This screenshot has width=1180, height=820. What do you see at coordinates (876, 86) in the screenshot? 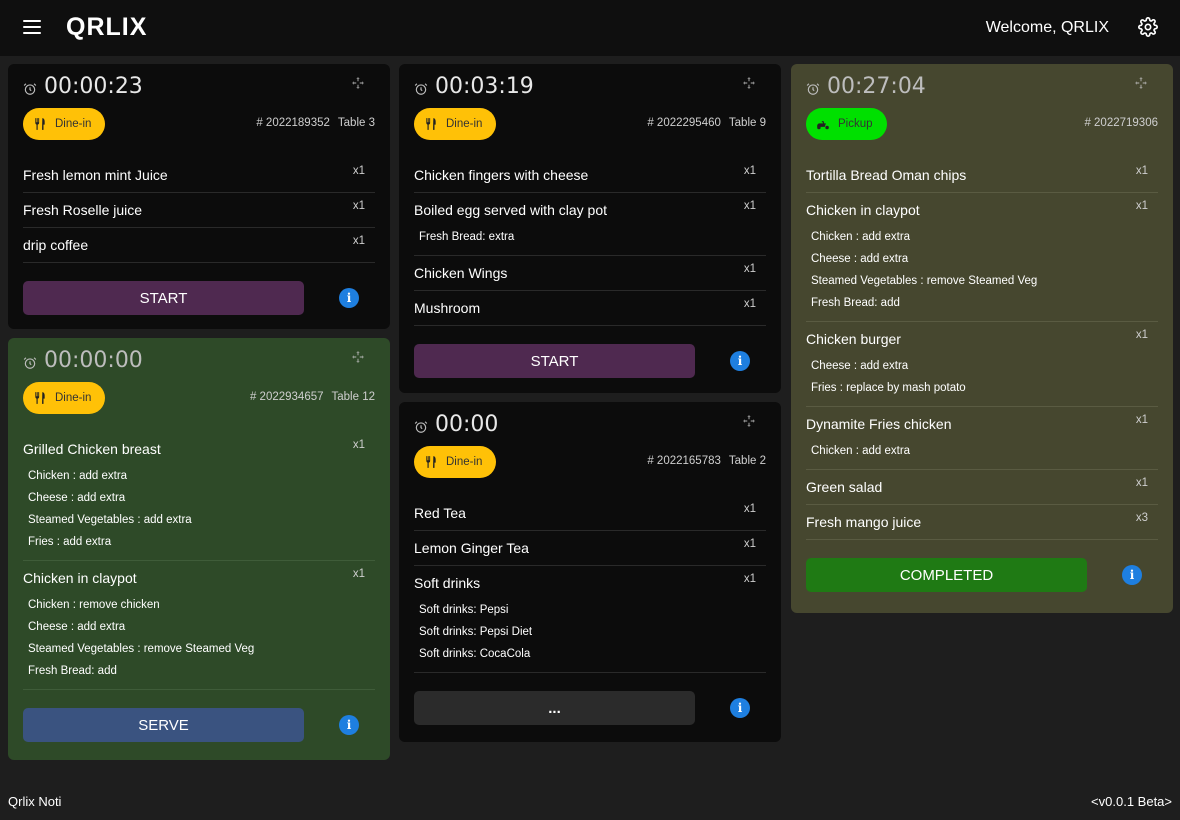
I see `order-timer: 00:27:04` at bounding box center [876, 86].